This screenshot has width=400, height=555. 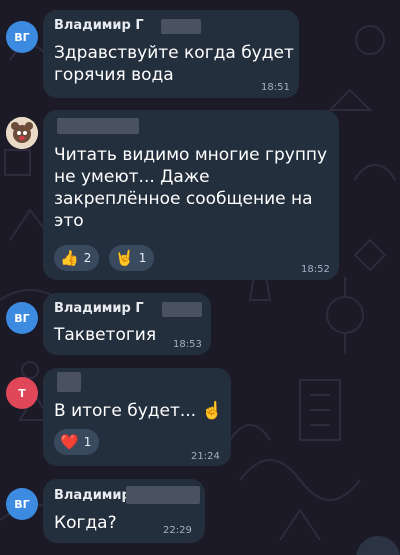 What do you see at coordinates (105, 335) in the screenshot?
I see `message-text: Такветогия` at bounding box center [105, 335].